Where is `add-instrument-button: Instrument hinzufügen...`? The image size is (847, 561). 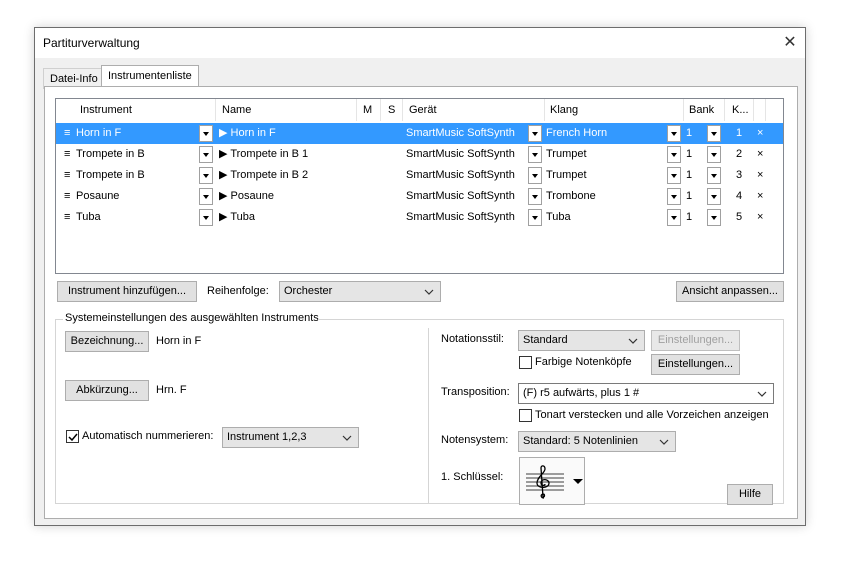 add-instrument-button: Instrument hinzufügen... is located at coordinates (127, 291).